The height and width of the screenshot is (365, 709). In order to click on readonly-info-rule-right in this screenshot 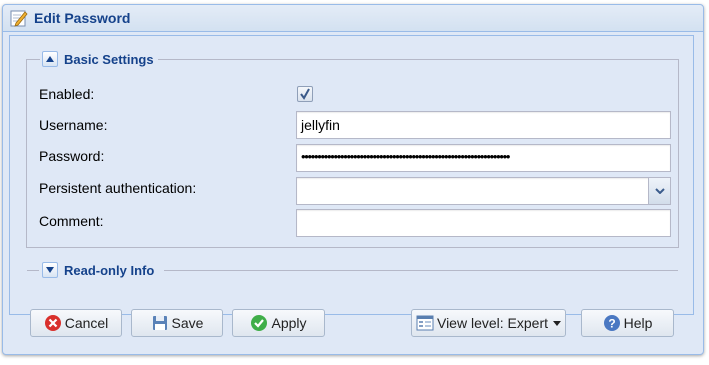, I will do `click(421, 270)`.